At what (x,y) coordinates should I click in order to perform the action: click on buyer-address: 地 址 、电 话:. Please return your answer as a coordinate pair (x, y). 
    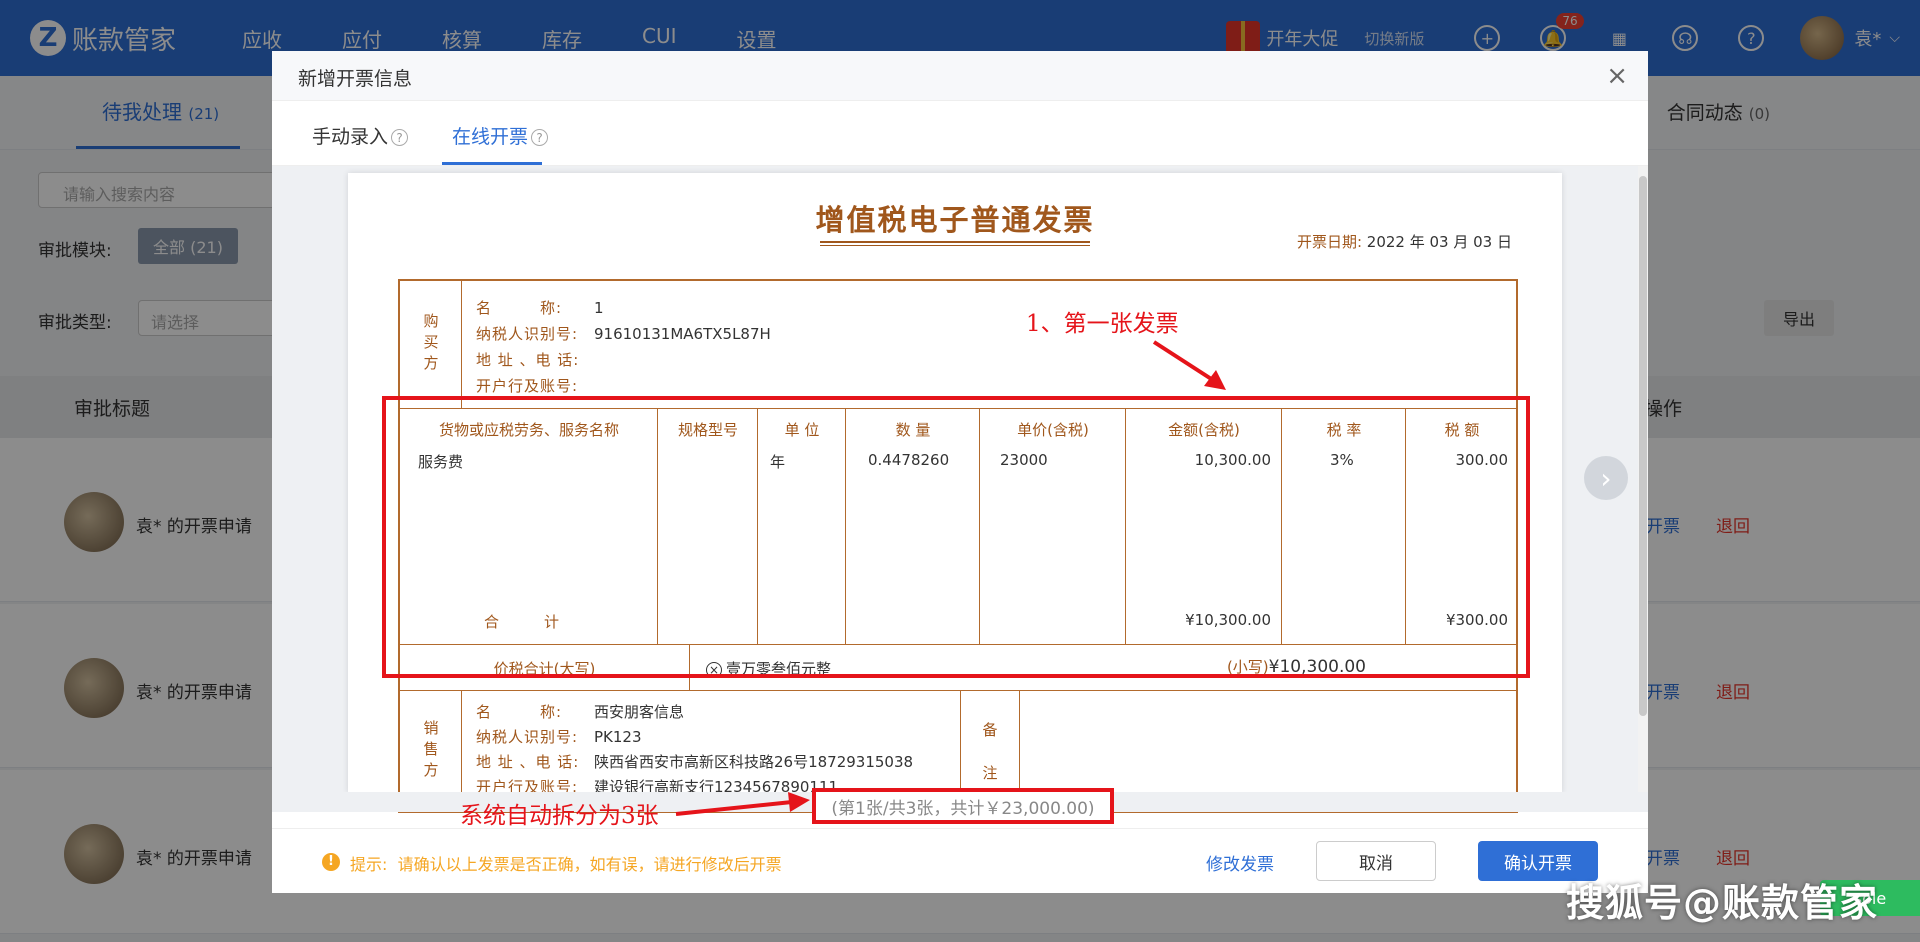
    Looking at the image, I should click on (528, 360).